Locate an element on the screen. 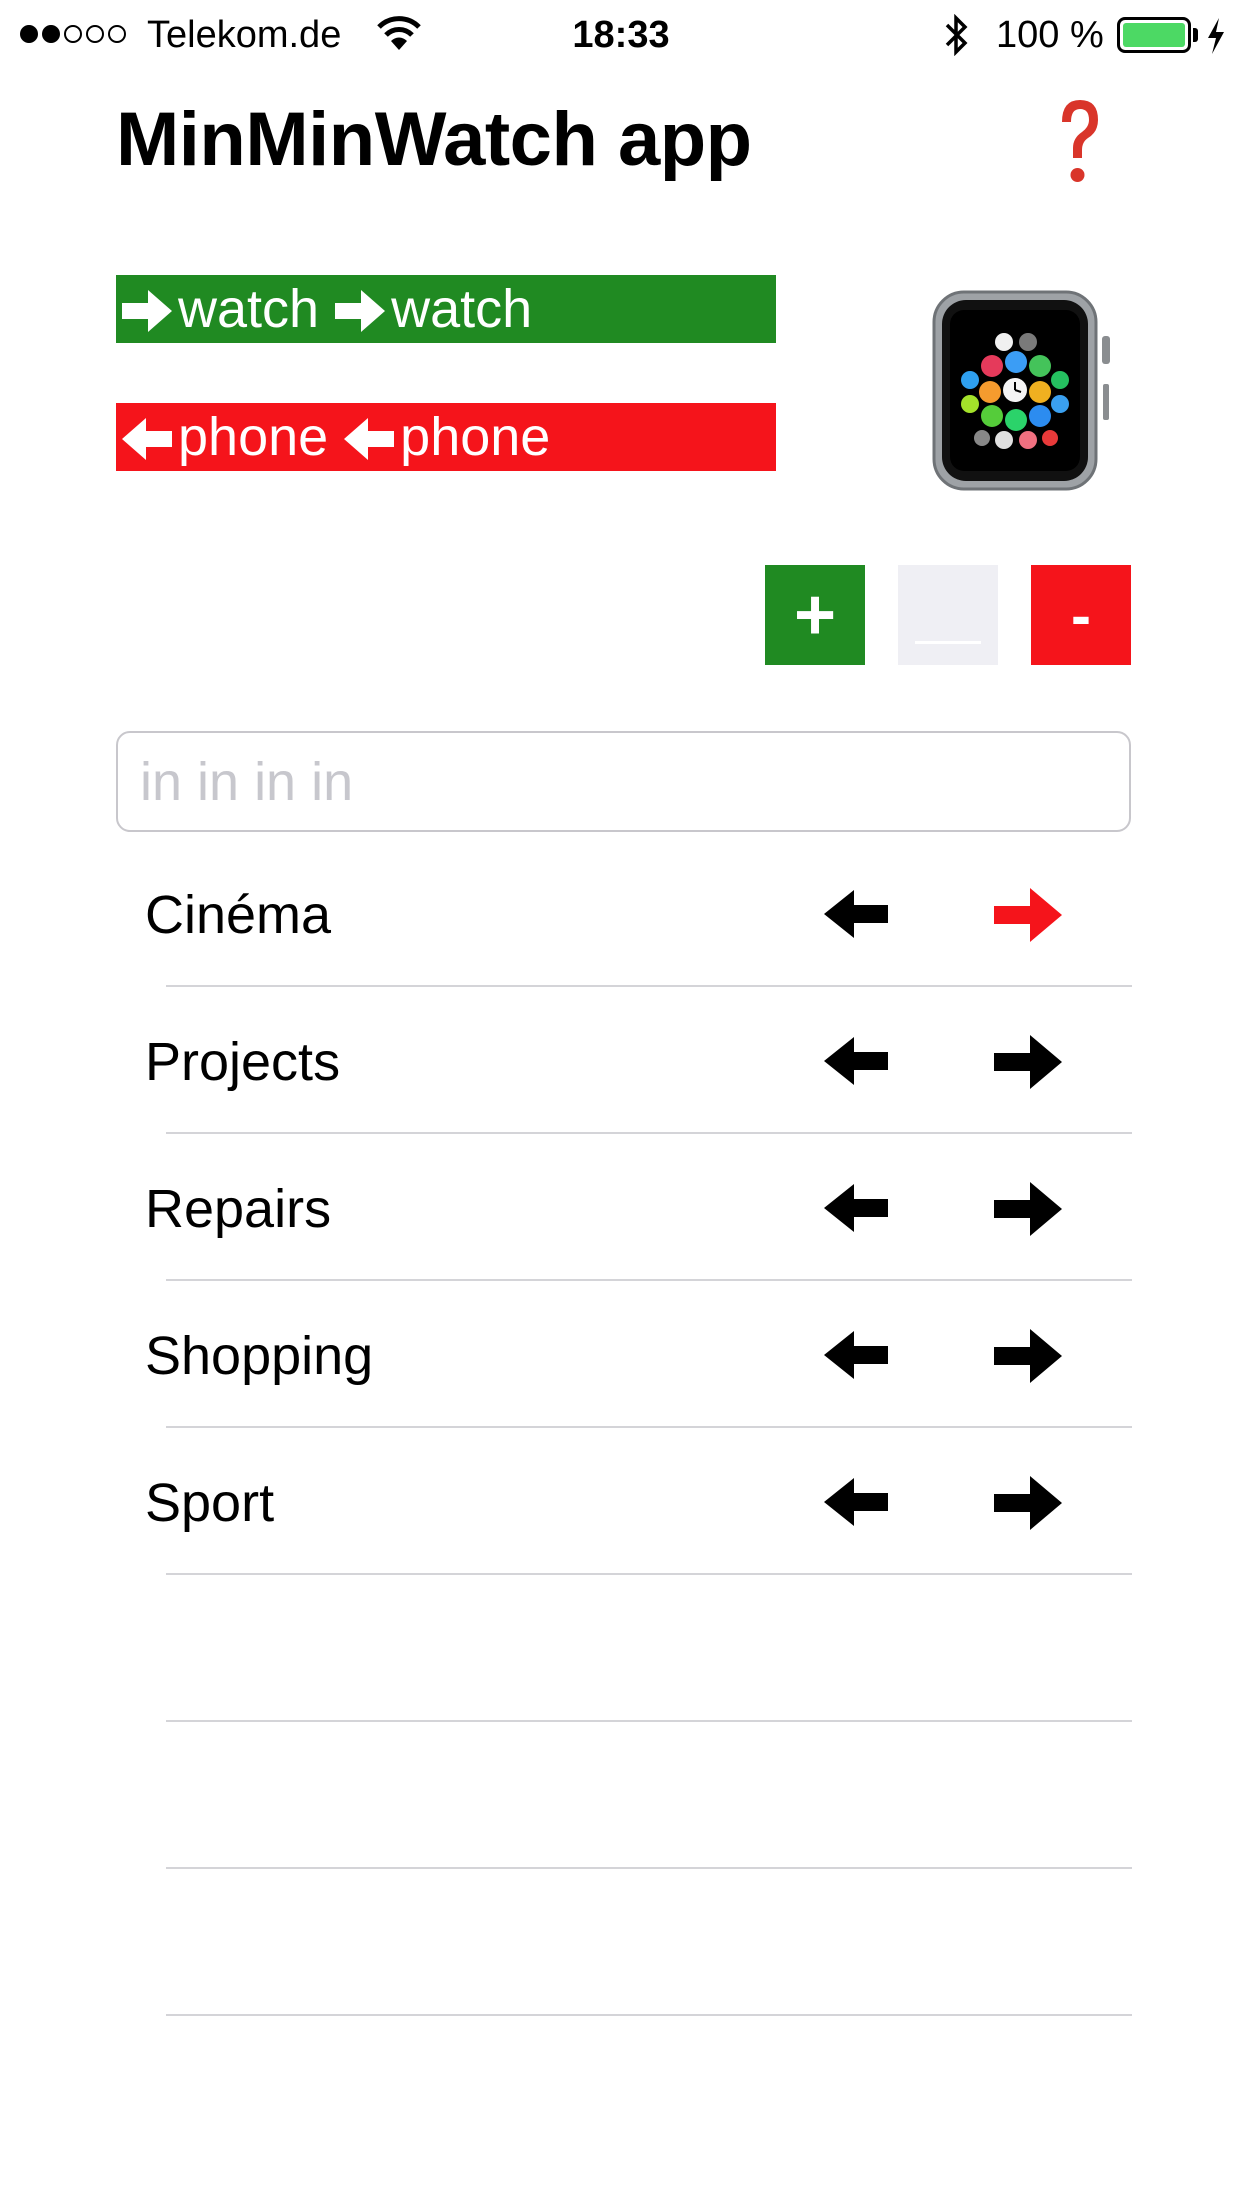 The width and height of the screenshot is (1242, 2208). remove-button: - is located at coordinates (1081, 615).